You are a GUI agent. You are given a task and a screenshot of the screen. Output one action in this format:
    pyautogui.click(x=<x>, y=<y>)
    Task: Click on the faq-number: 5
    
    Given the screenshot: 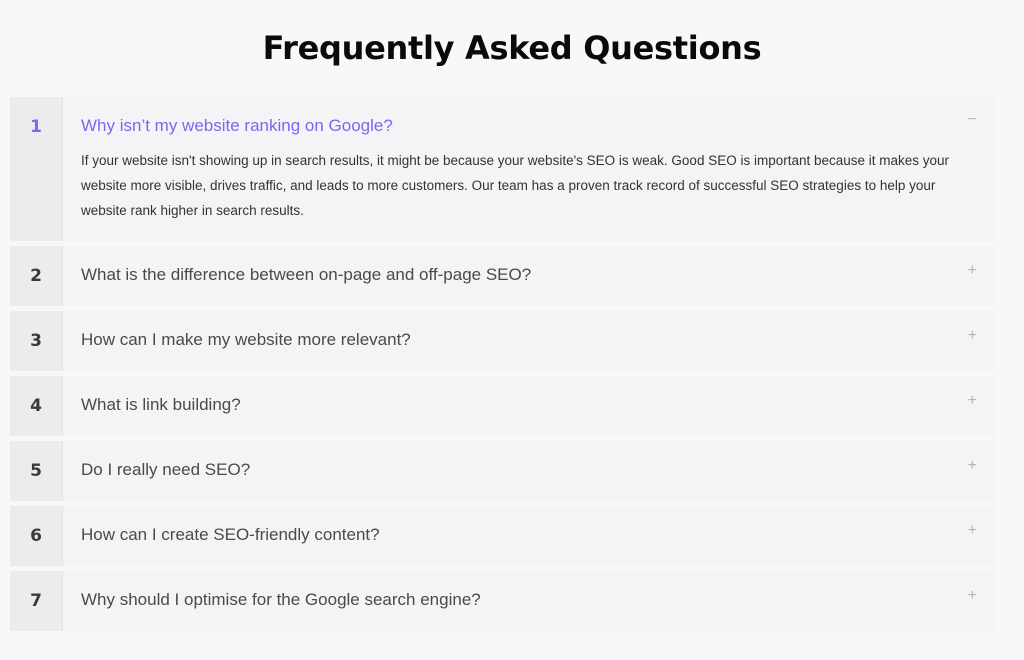 What is the action you would take?
    pyautogui.click(x=36, y=471)
    